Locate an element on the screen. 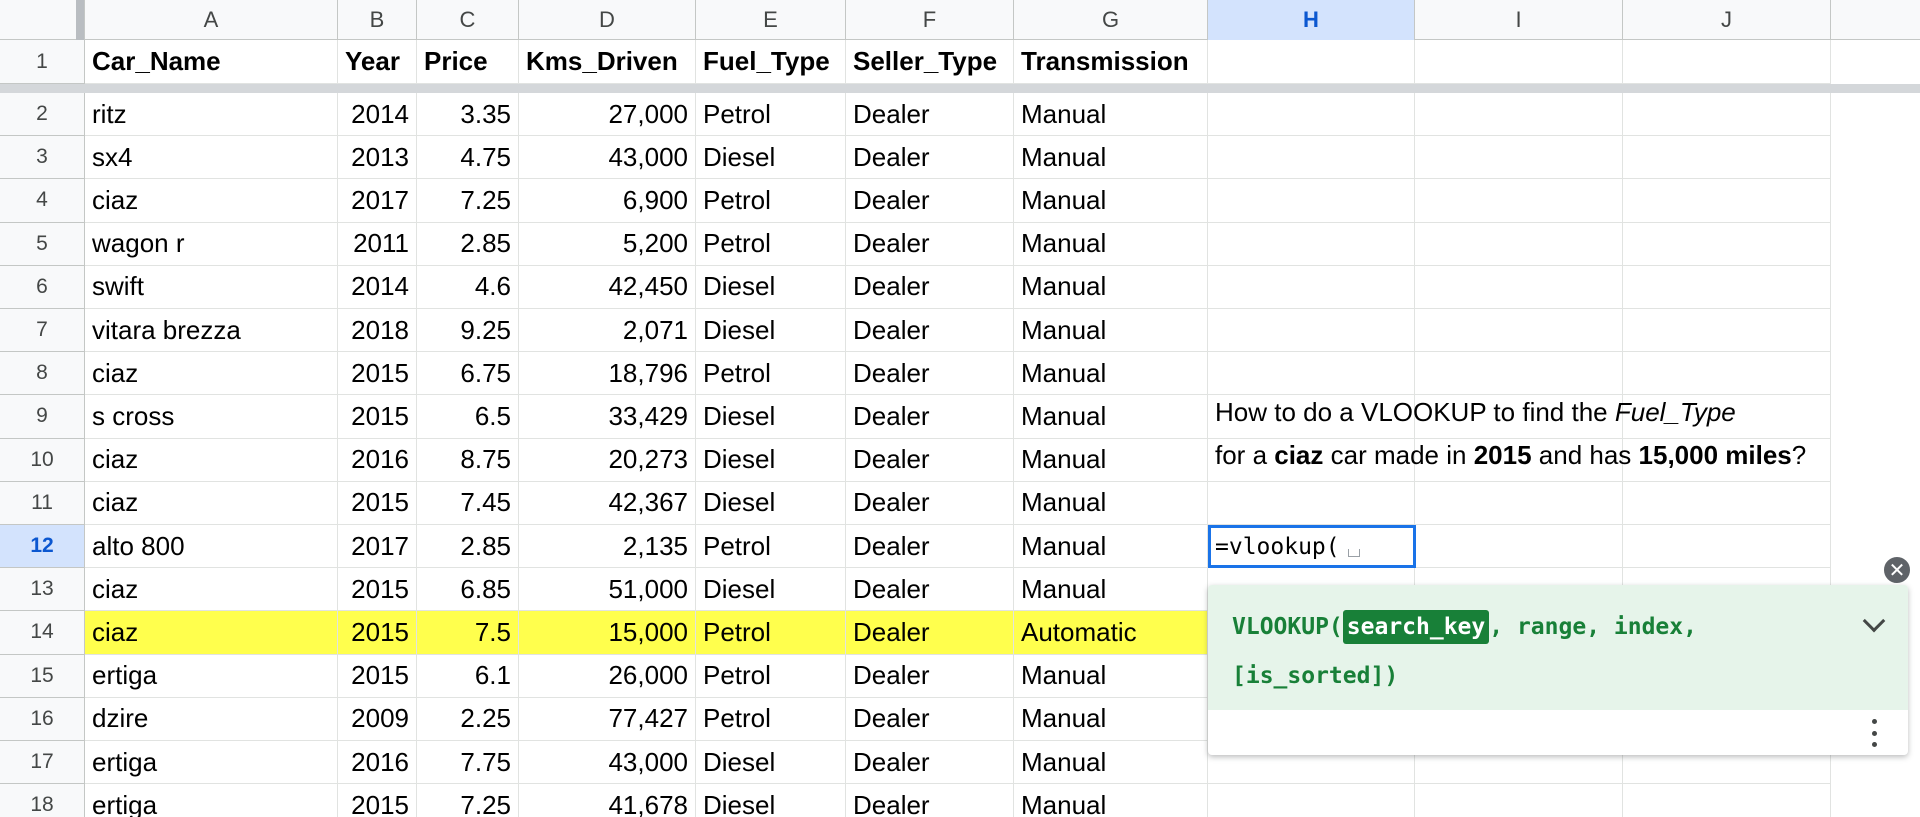 This screenshot has width=1920, height=817. row-header-15: 15 is located at coordinates (42, 676).